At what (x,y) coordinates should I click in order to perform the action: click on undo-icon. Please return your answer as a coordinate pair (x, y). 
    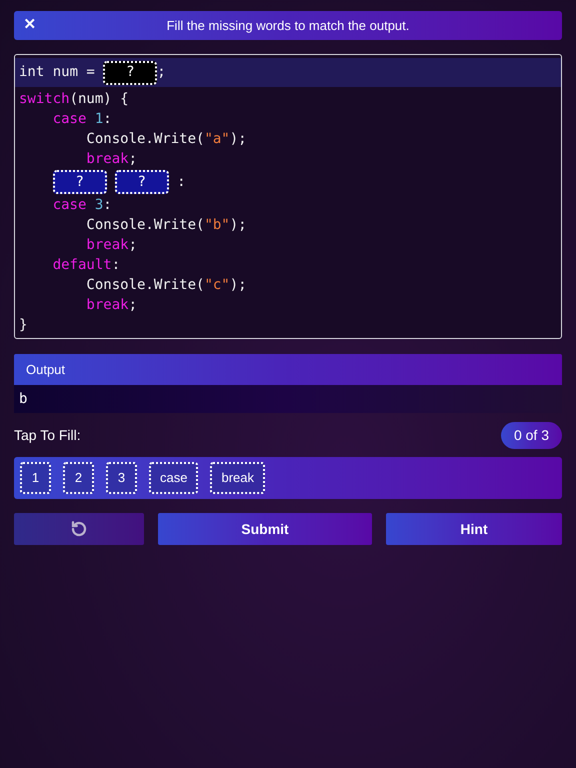
    Looking at the image, I should click on (79, 529).